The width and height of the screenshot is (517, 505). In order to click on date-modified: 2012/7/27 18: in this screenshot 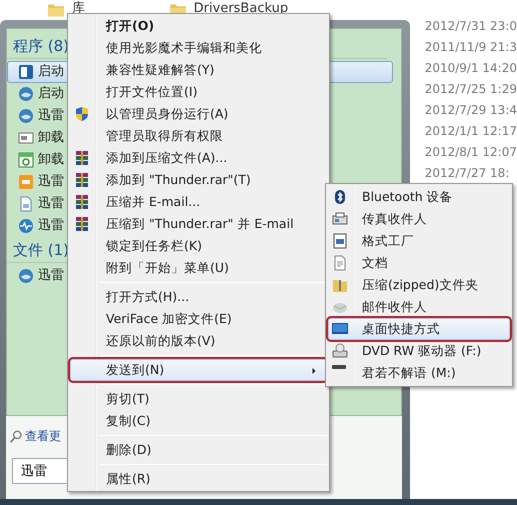, I will do `click(467, 173)`.